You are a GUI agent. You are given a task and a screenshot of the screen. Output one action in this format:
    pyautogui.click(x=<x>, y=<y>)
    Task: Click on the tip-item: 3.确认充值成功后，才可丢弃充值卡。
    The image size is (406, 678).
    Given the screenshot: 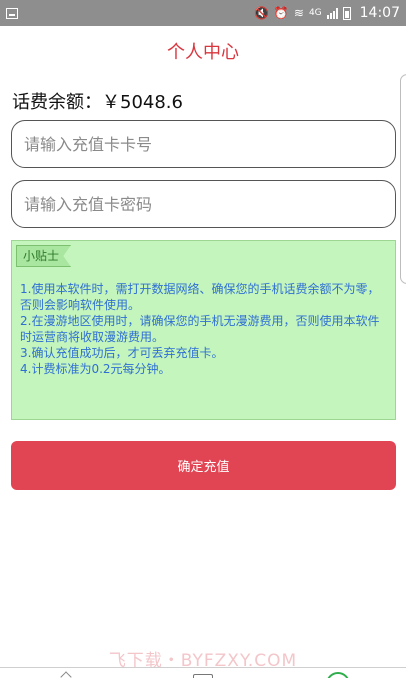 What is the action you would take?
    pyautogui.click(x=122, y=353)
    